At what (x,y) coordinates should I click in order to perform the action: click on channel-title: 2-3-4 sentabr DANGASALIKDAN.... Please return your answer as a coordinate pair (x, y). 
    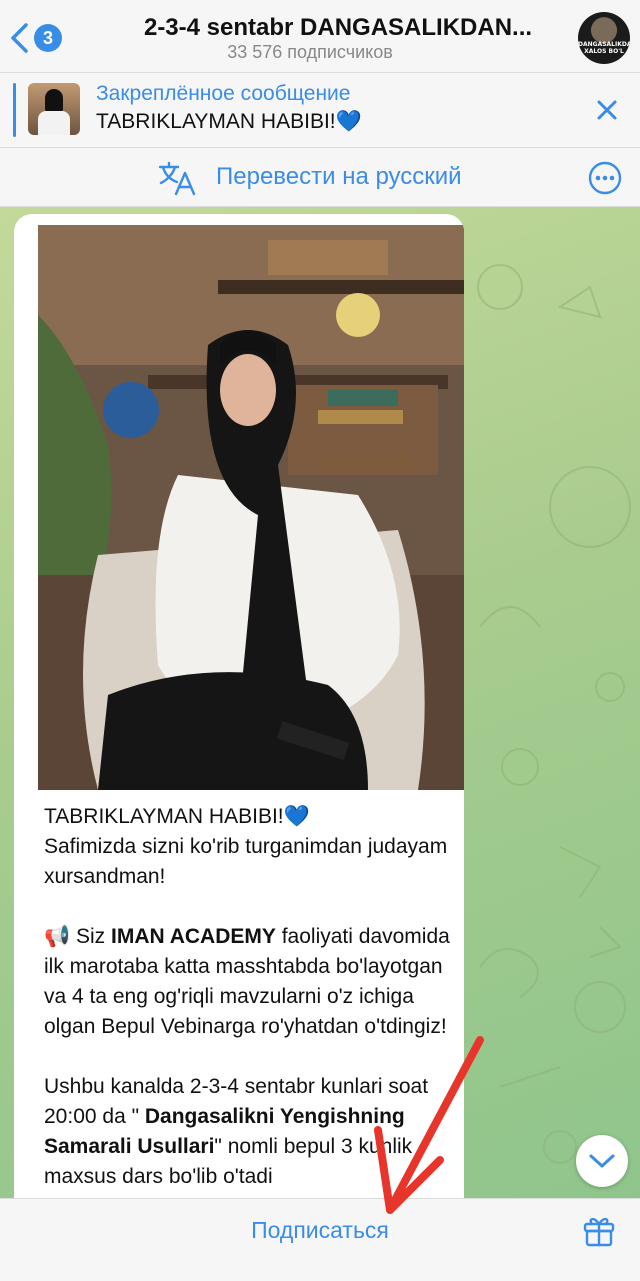
    Looking at the image, I should click on (338, 28).